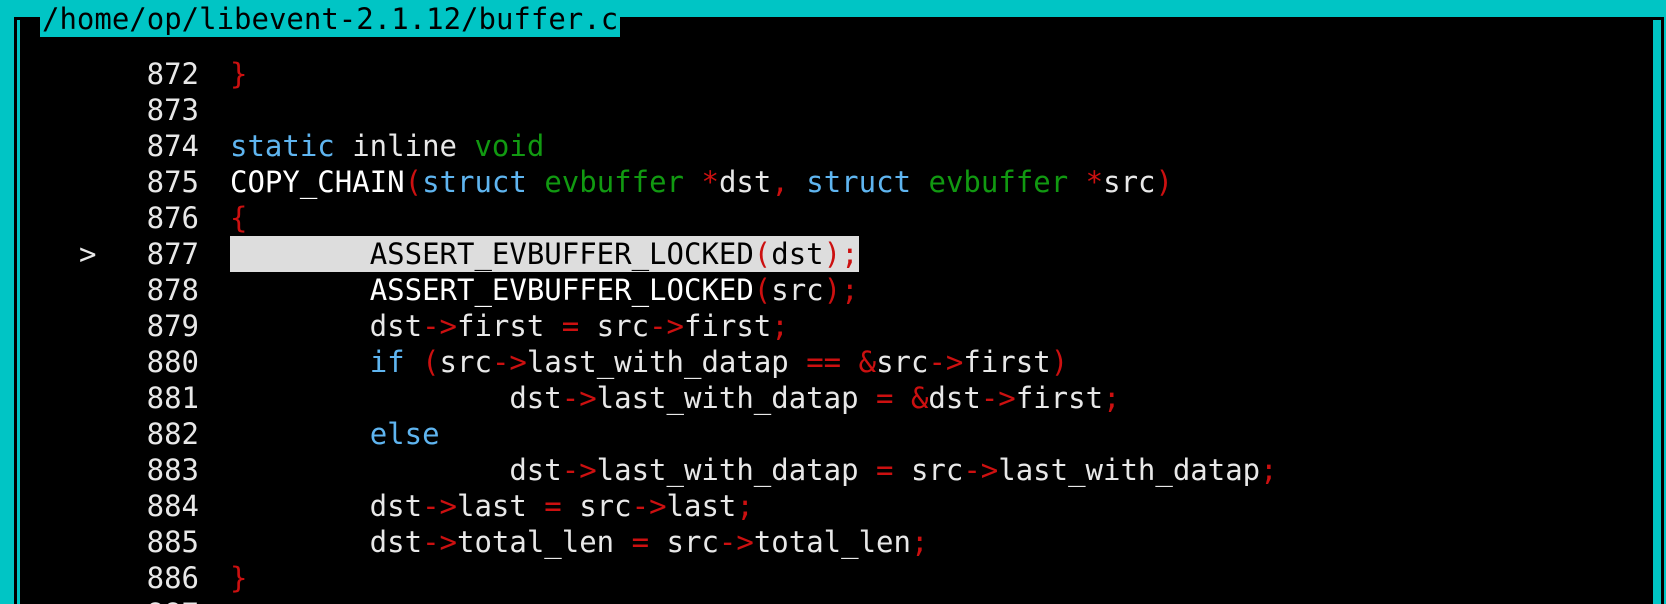 The height and width of the screenshot is (604, 1666). What do you see at coordinates (172, 434) in the screenshot?
I see `line-number: 882` at bounding box center [172, 434].